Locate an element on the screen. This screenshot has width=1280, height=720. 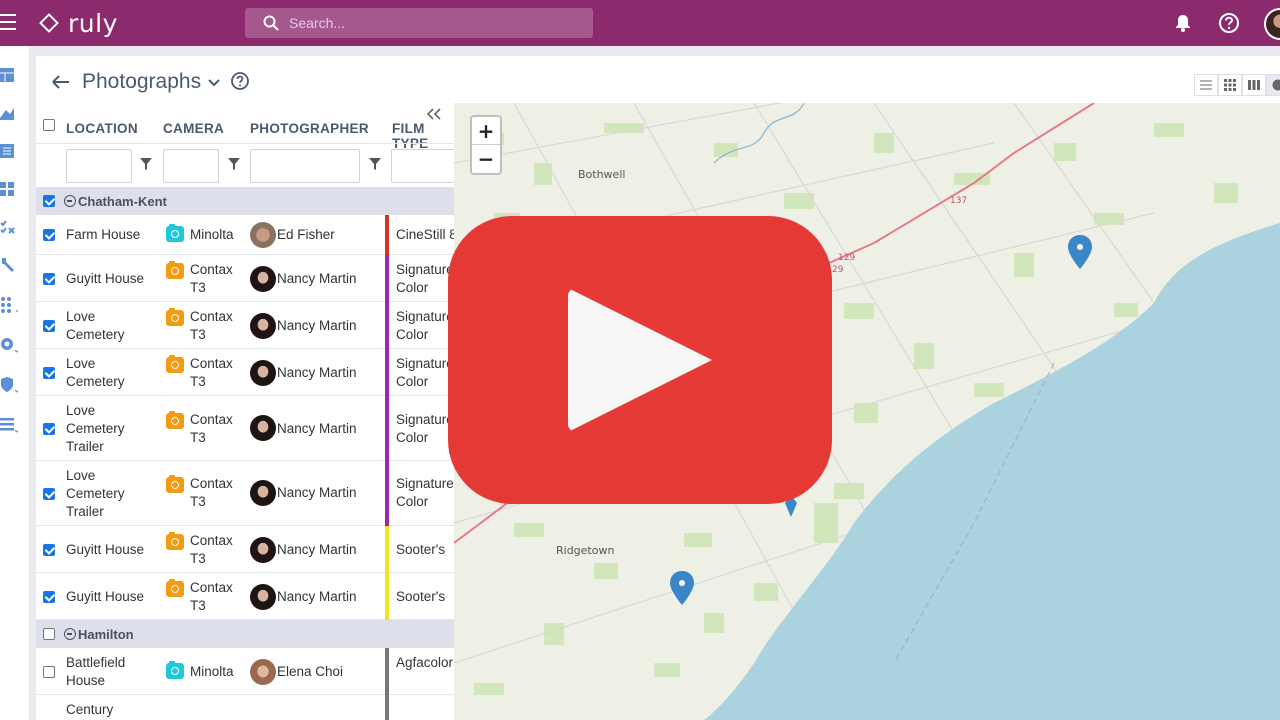
table-icon is located at coordinates (9, 75).